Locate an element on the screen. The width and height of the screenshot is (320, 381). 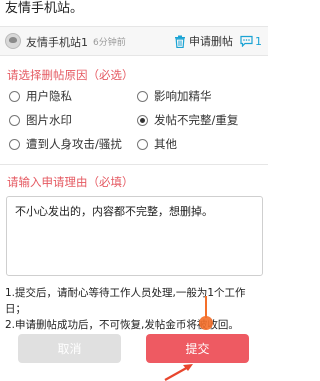
cancel-button: 取消 is located at coordinates (69, 348).